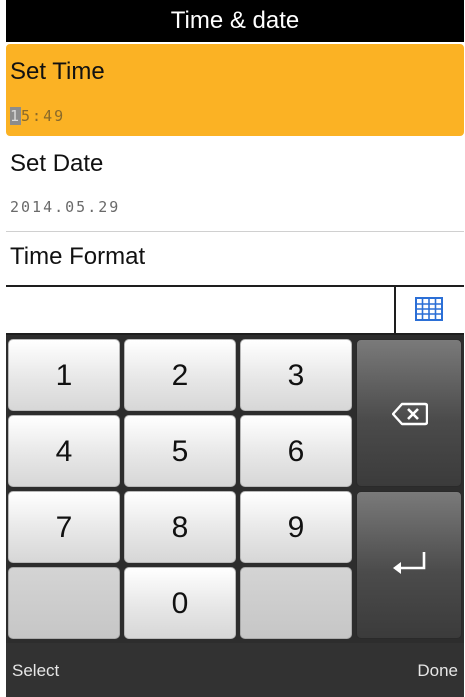  I want to click on key-7: 7, so click(64, 527).